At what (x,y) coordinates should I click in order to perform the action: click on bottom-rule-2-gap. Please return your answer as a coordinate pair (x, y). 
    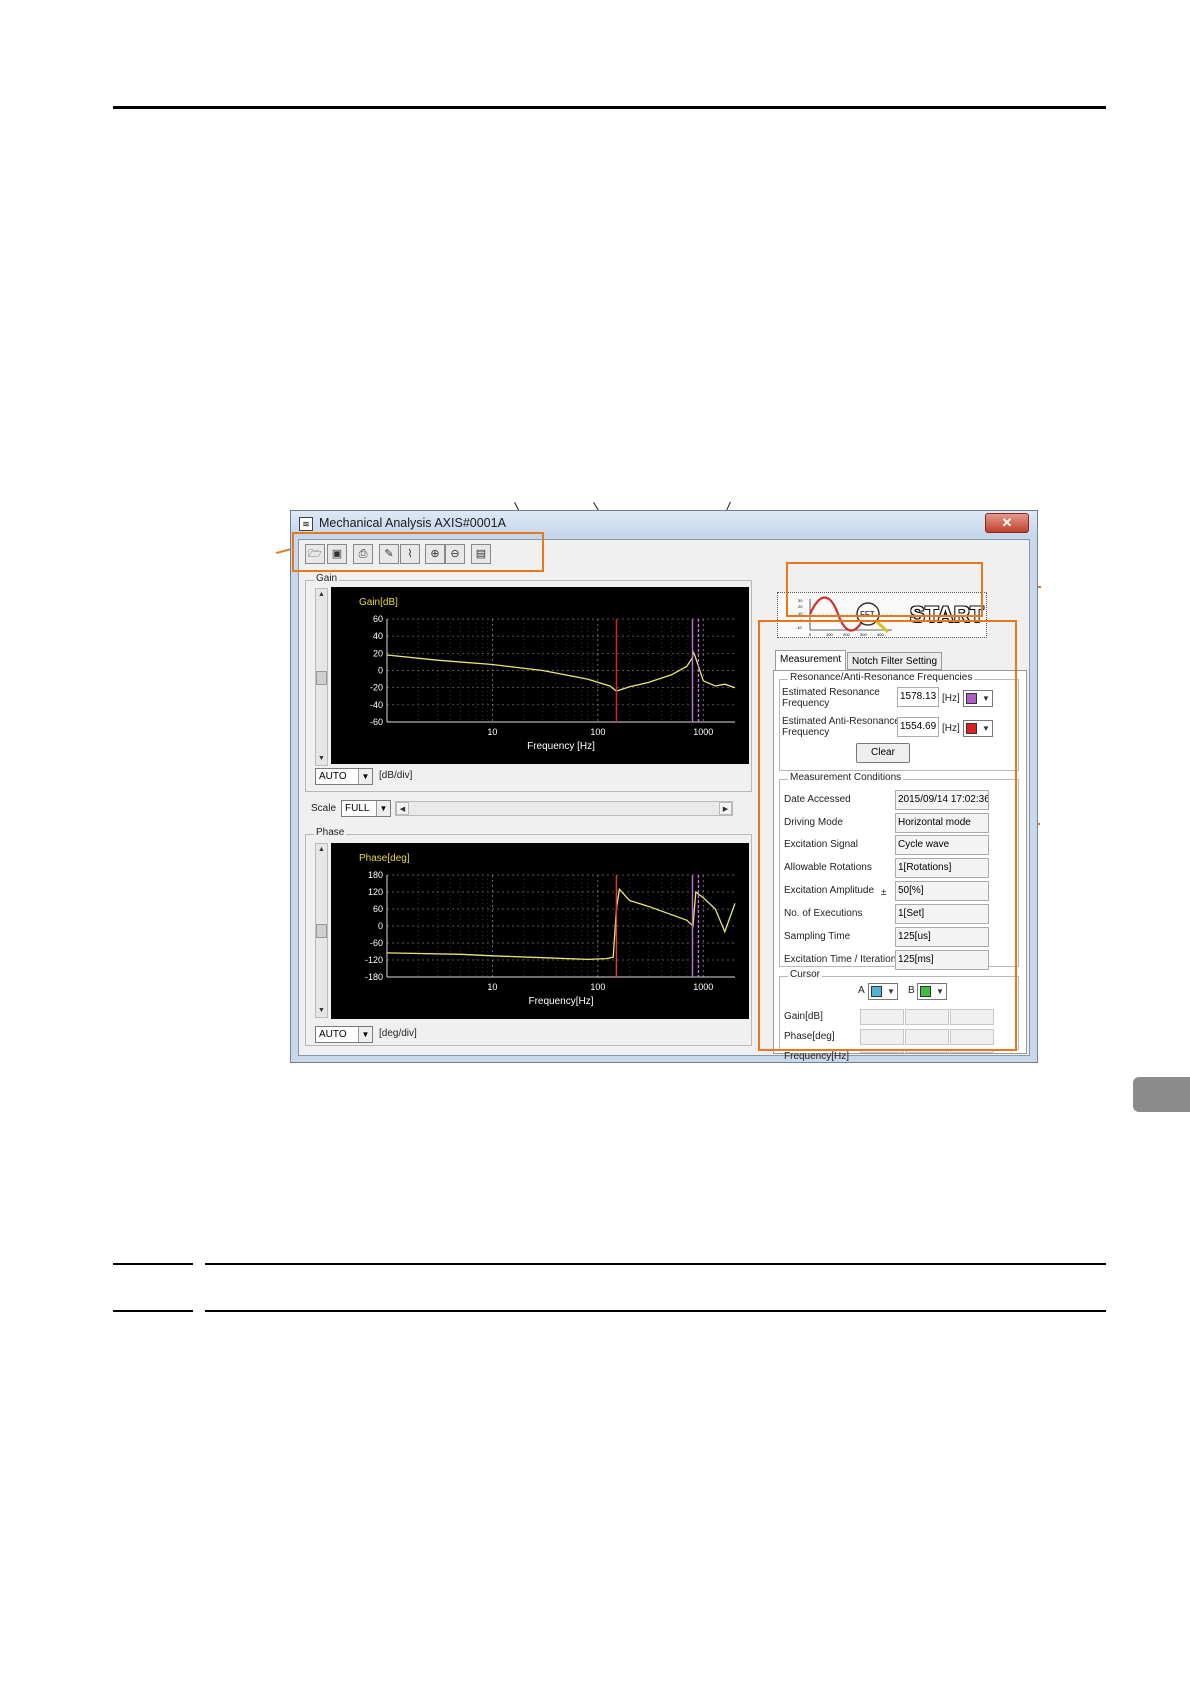
    Looking at the image, I should click on (199, 1311).